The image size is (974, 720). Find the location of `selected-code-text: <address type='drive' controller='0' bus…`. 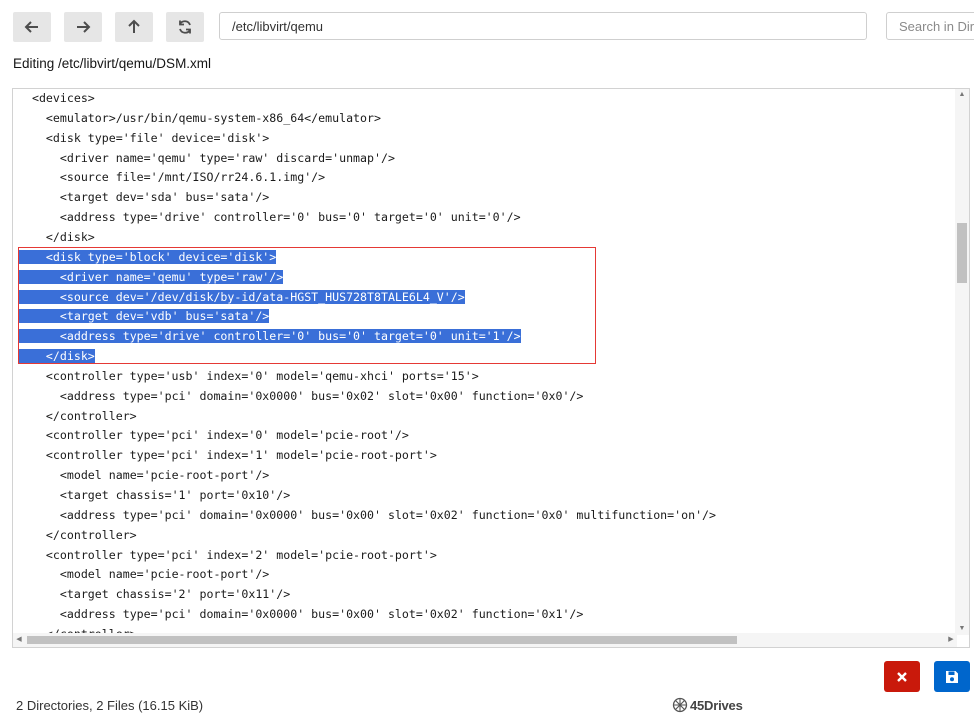

selected-code-text: <address type='drive' controller='0' bus… is located at coordinates (290, 336).